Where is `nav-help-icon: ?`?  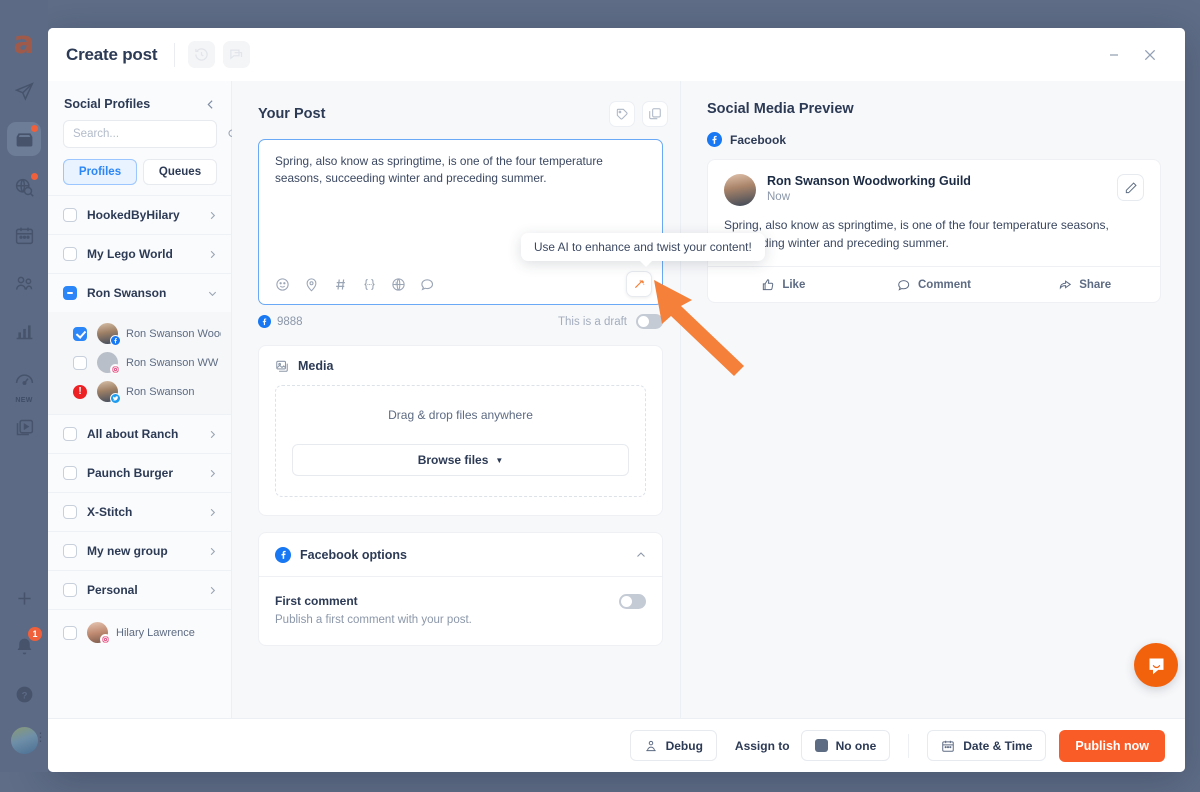 nav-help-icon: ? is located at coordinates (24, 694).